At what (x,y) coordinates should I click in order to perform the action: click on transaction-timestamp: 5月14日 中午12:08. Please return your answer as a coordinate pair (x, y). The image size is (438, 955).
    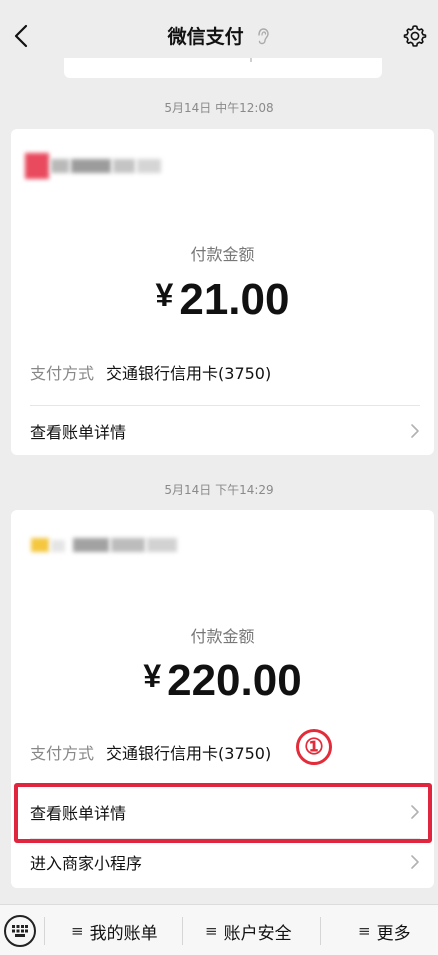
    Looking at the image, I should click on (219, 108).